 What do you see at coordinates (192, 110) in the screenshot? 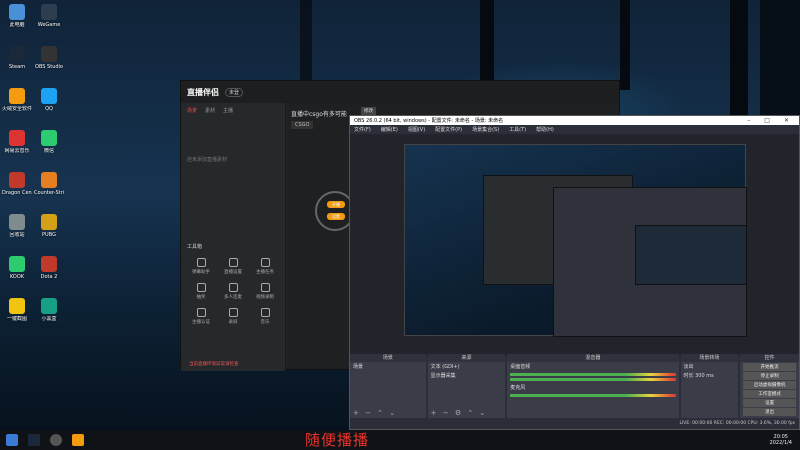
I see `tab-scenes: 场景` at bounding box center [192, 110].